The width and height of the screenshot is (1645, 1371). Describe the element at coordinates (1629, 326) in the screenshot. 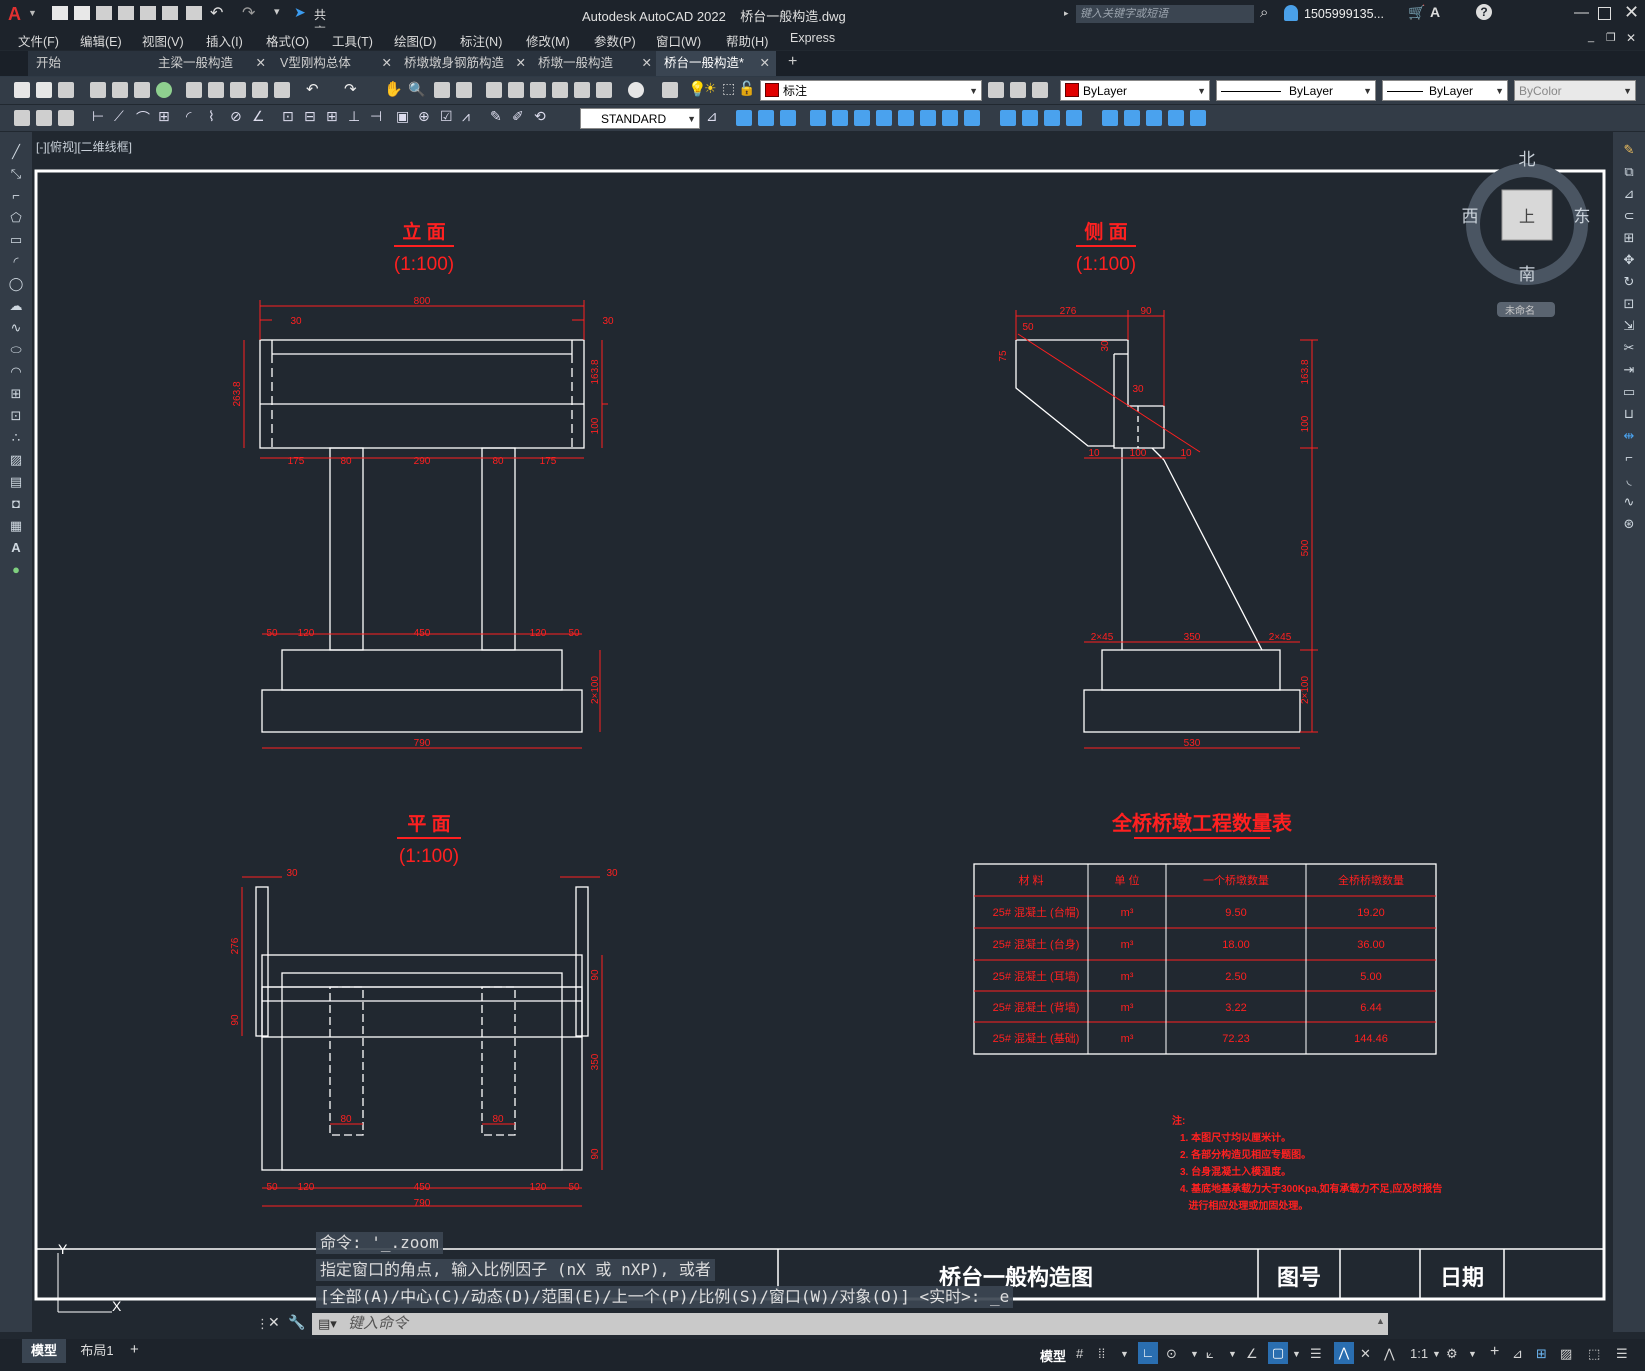

I see `stretch-icon: ⇲` at that location.